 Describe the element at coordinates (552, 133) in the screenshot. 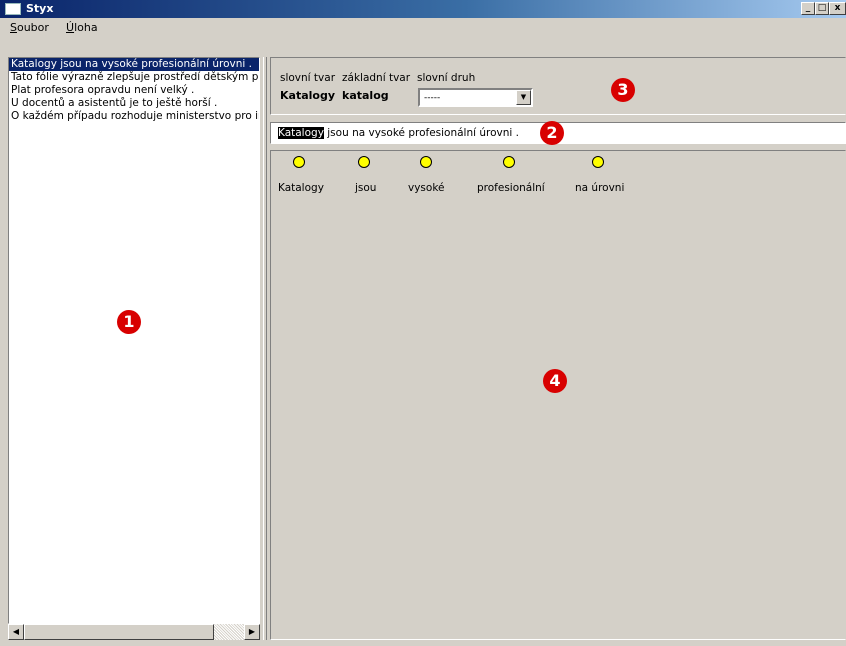

I see `callout-badge-2: 2` at that location.